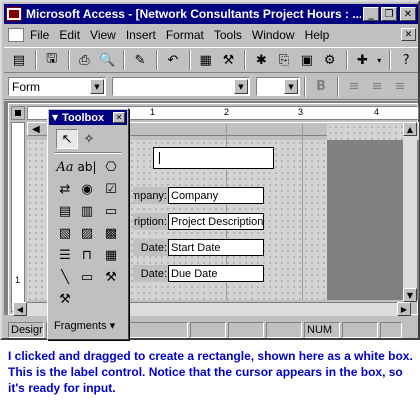 The height and width of the screenshot is (400, 420). I want to click on bound-object-frame-icon: ▩, so click(111, 233).